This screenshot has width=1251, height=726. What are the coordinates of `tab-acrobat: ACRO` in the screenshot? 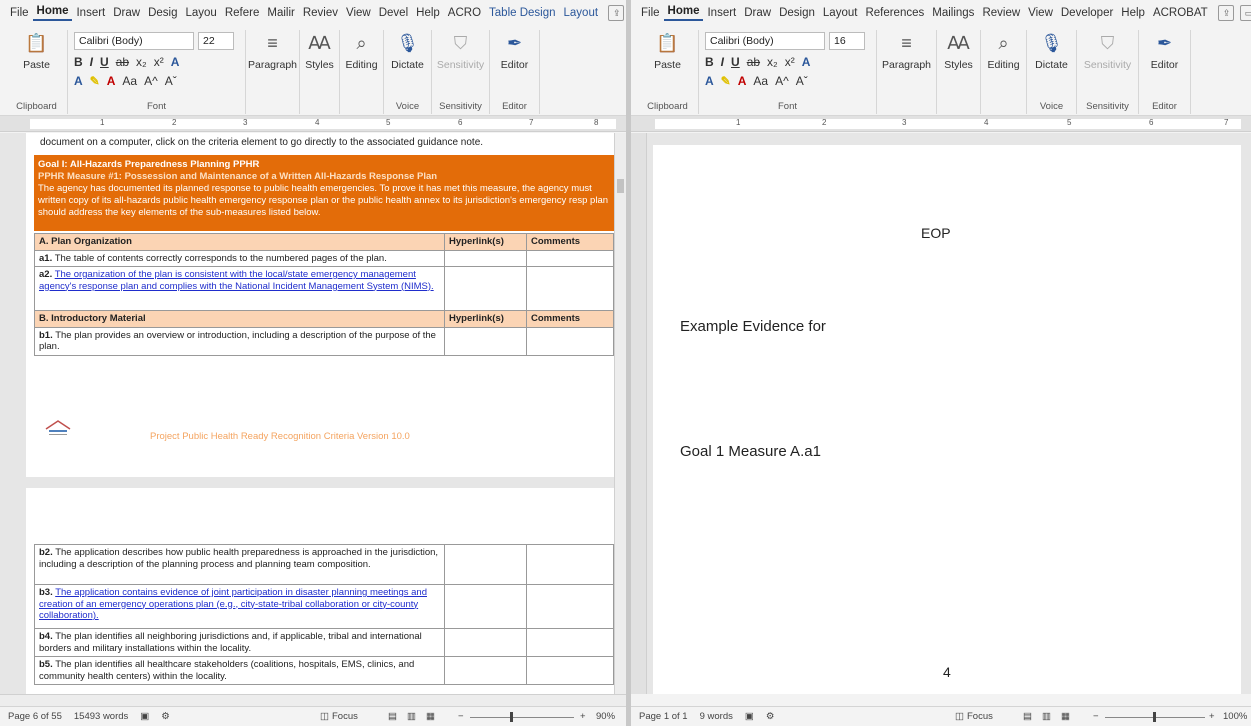 It's located at (464, 13).